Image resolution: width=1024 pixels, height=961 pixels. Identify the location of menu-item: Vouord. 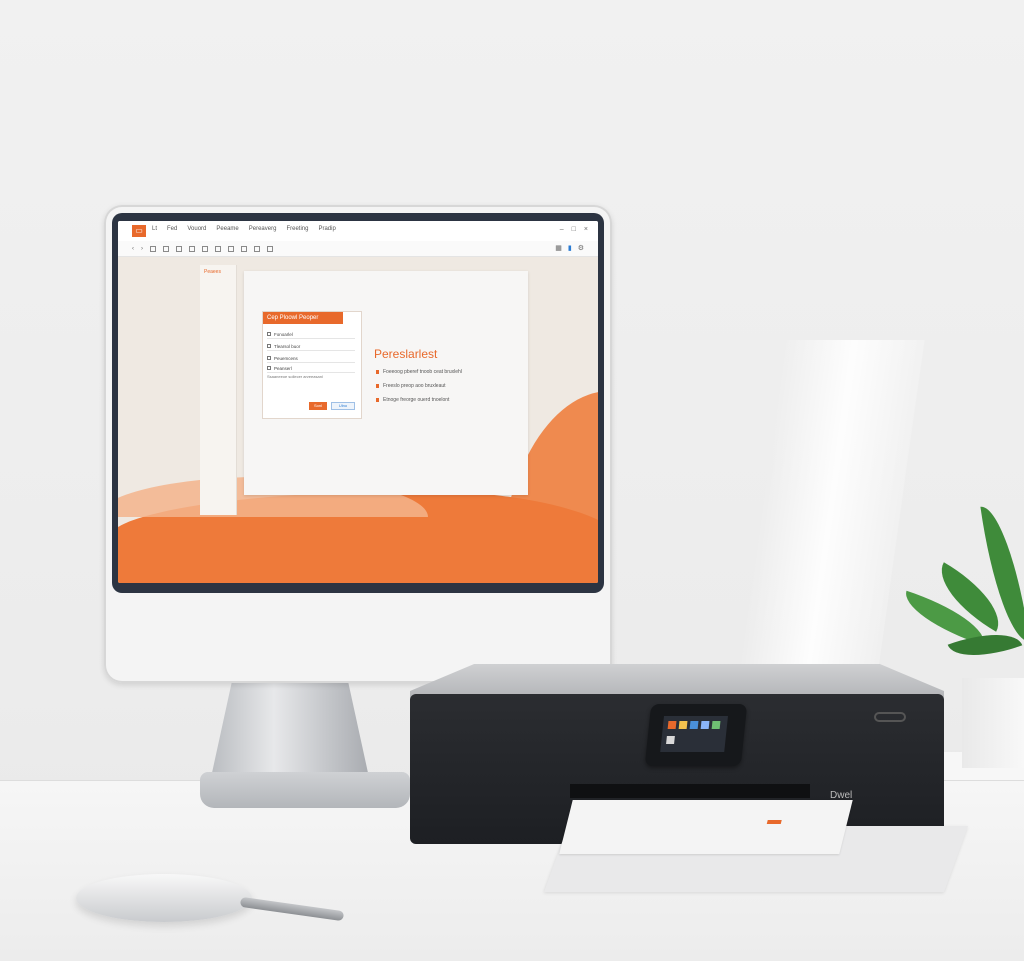
(196, 229).